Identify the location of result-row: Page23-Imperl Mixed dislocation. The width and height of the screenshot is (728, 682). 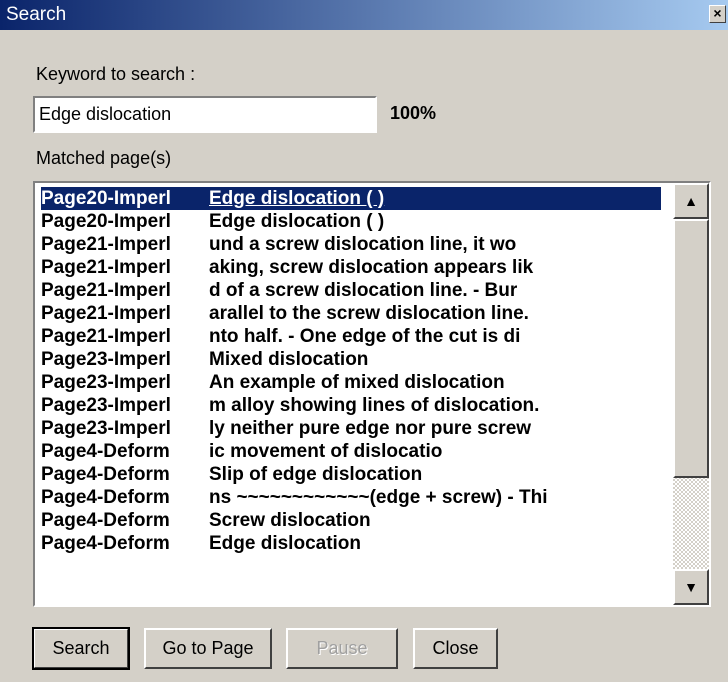
(351, 359).